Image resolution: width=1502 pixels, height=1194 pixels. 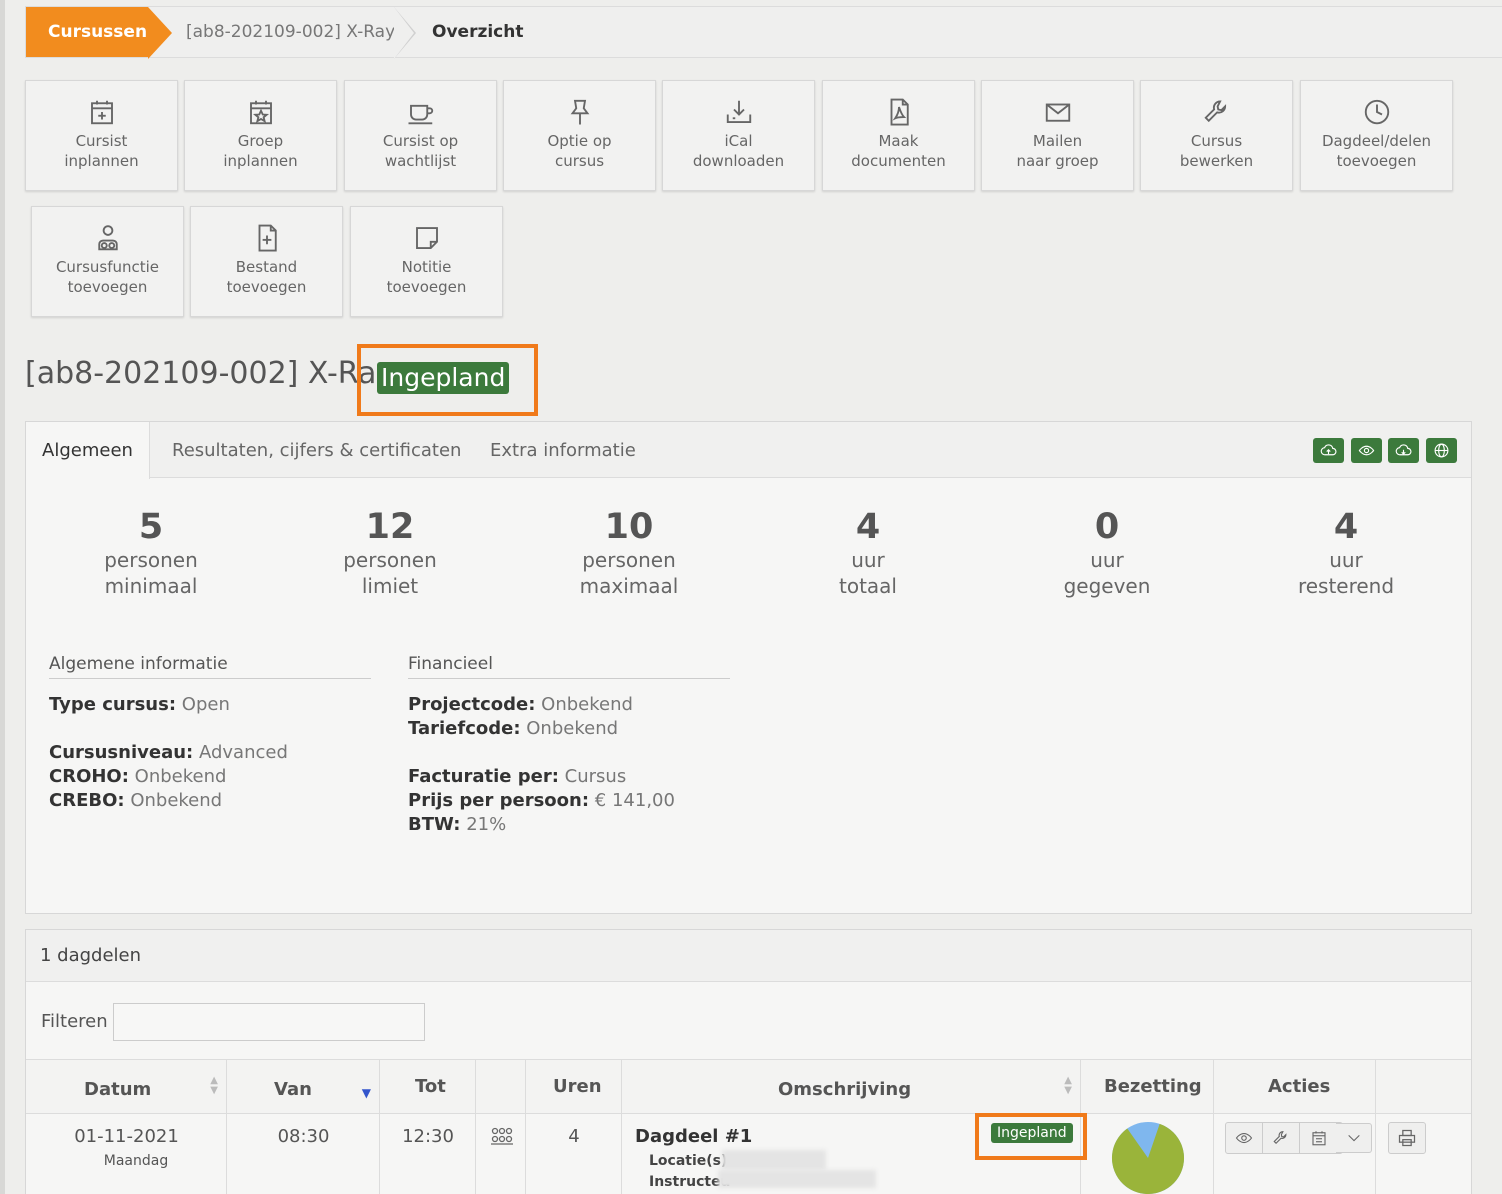 I want to click on note-icon, so click(x=426, y=238).